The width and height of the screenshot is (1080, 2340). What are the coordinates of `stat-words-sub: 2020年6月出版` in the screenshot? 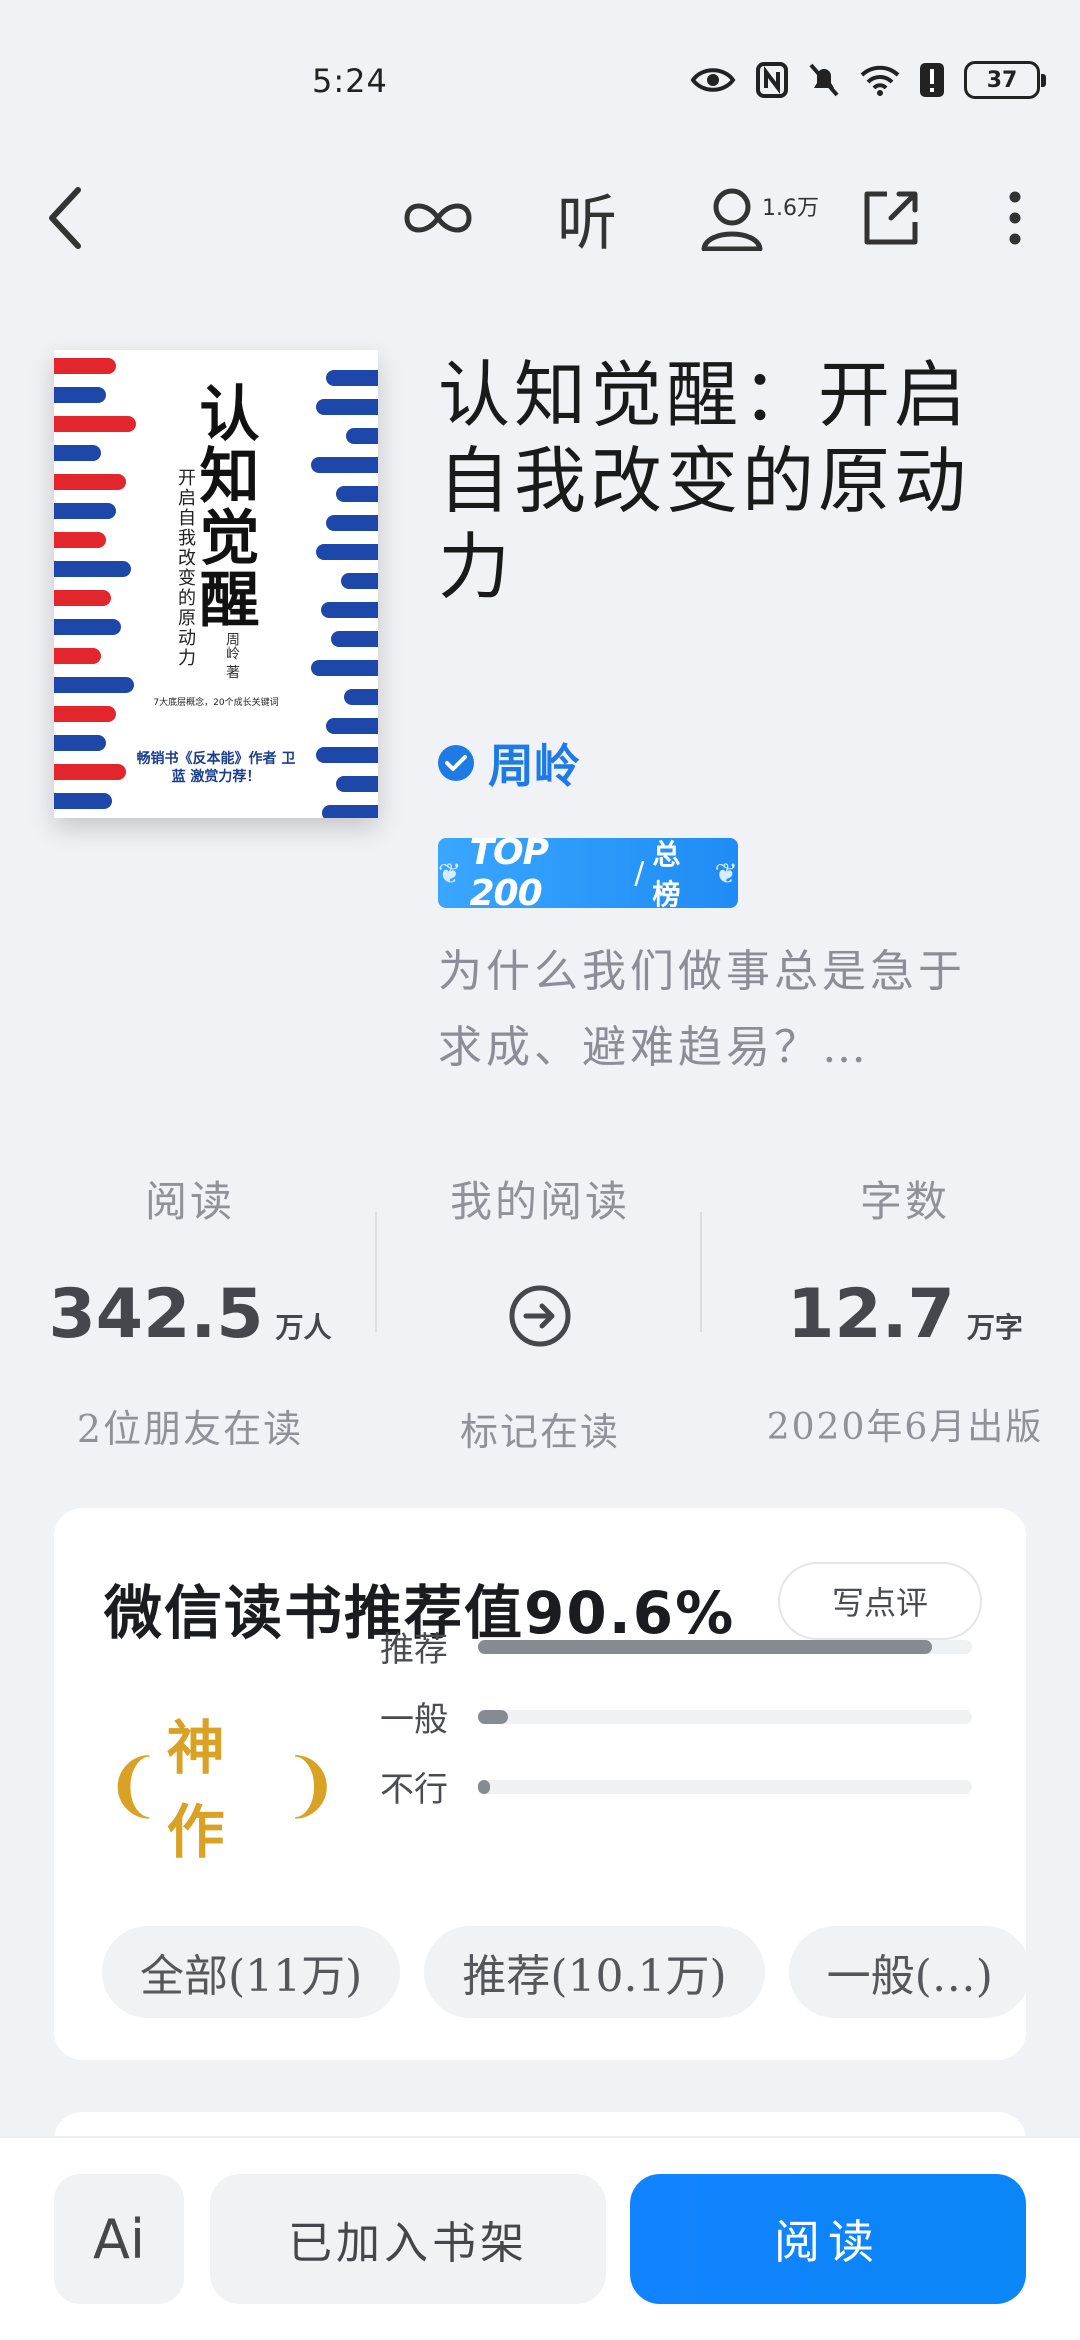 It's located at (905, 1427).